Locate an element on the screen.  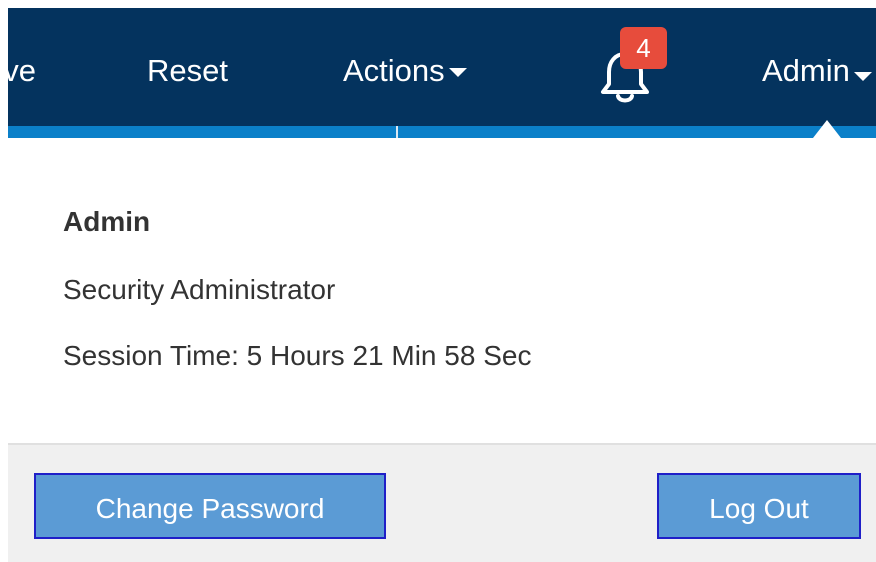
nav-item-clipped-label: ve is located at coordinates (22, 70).